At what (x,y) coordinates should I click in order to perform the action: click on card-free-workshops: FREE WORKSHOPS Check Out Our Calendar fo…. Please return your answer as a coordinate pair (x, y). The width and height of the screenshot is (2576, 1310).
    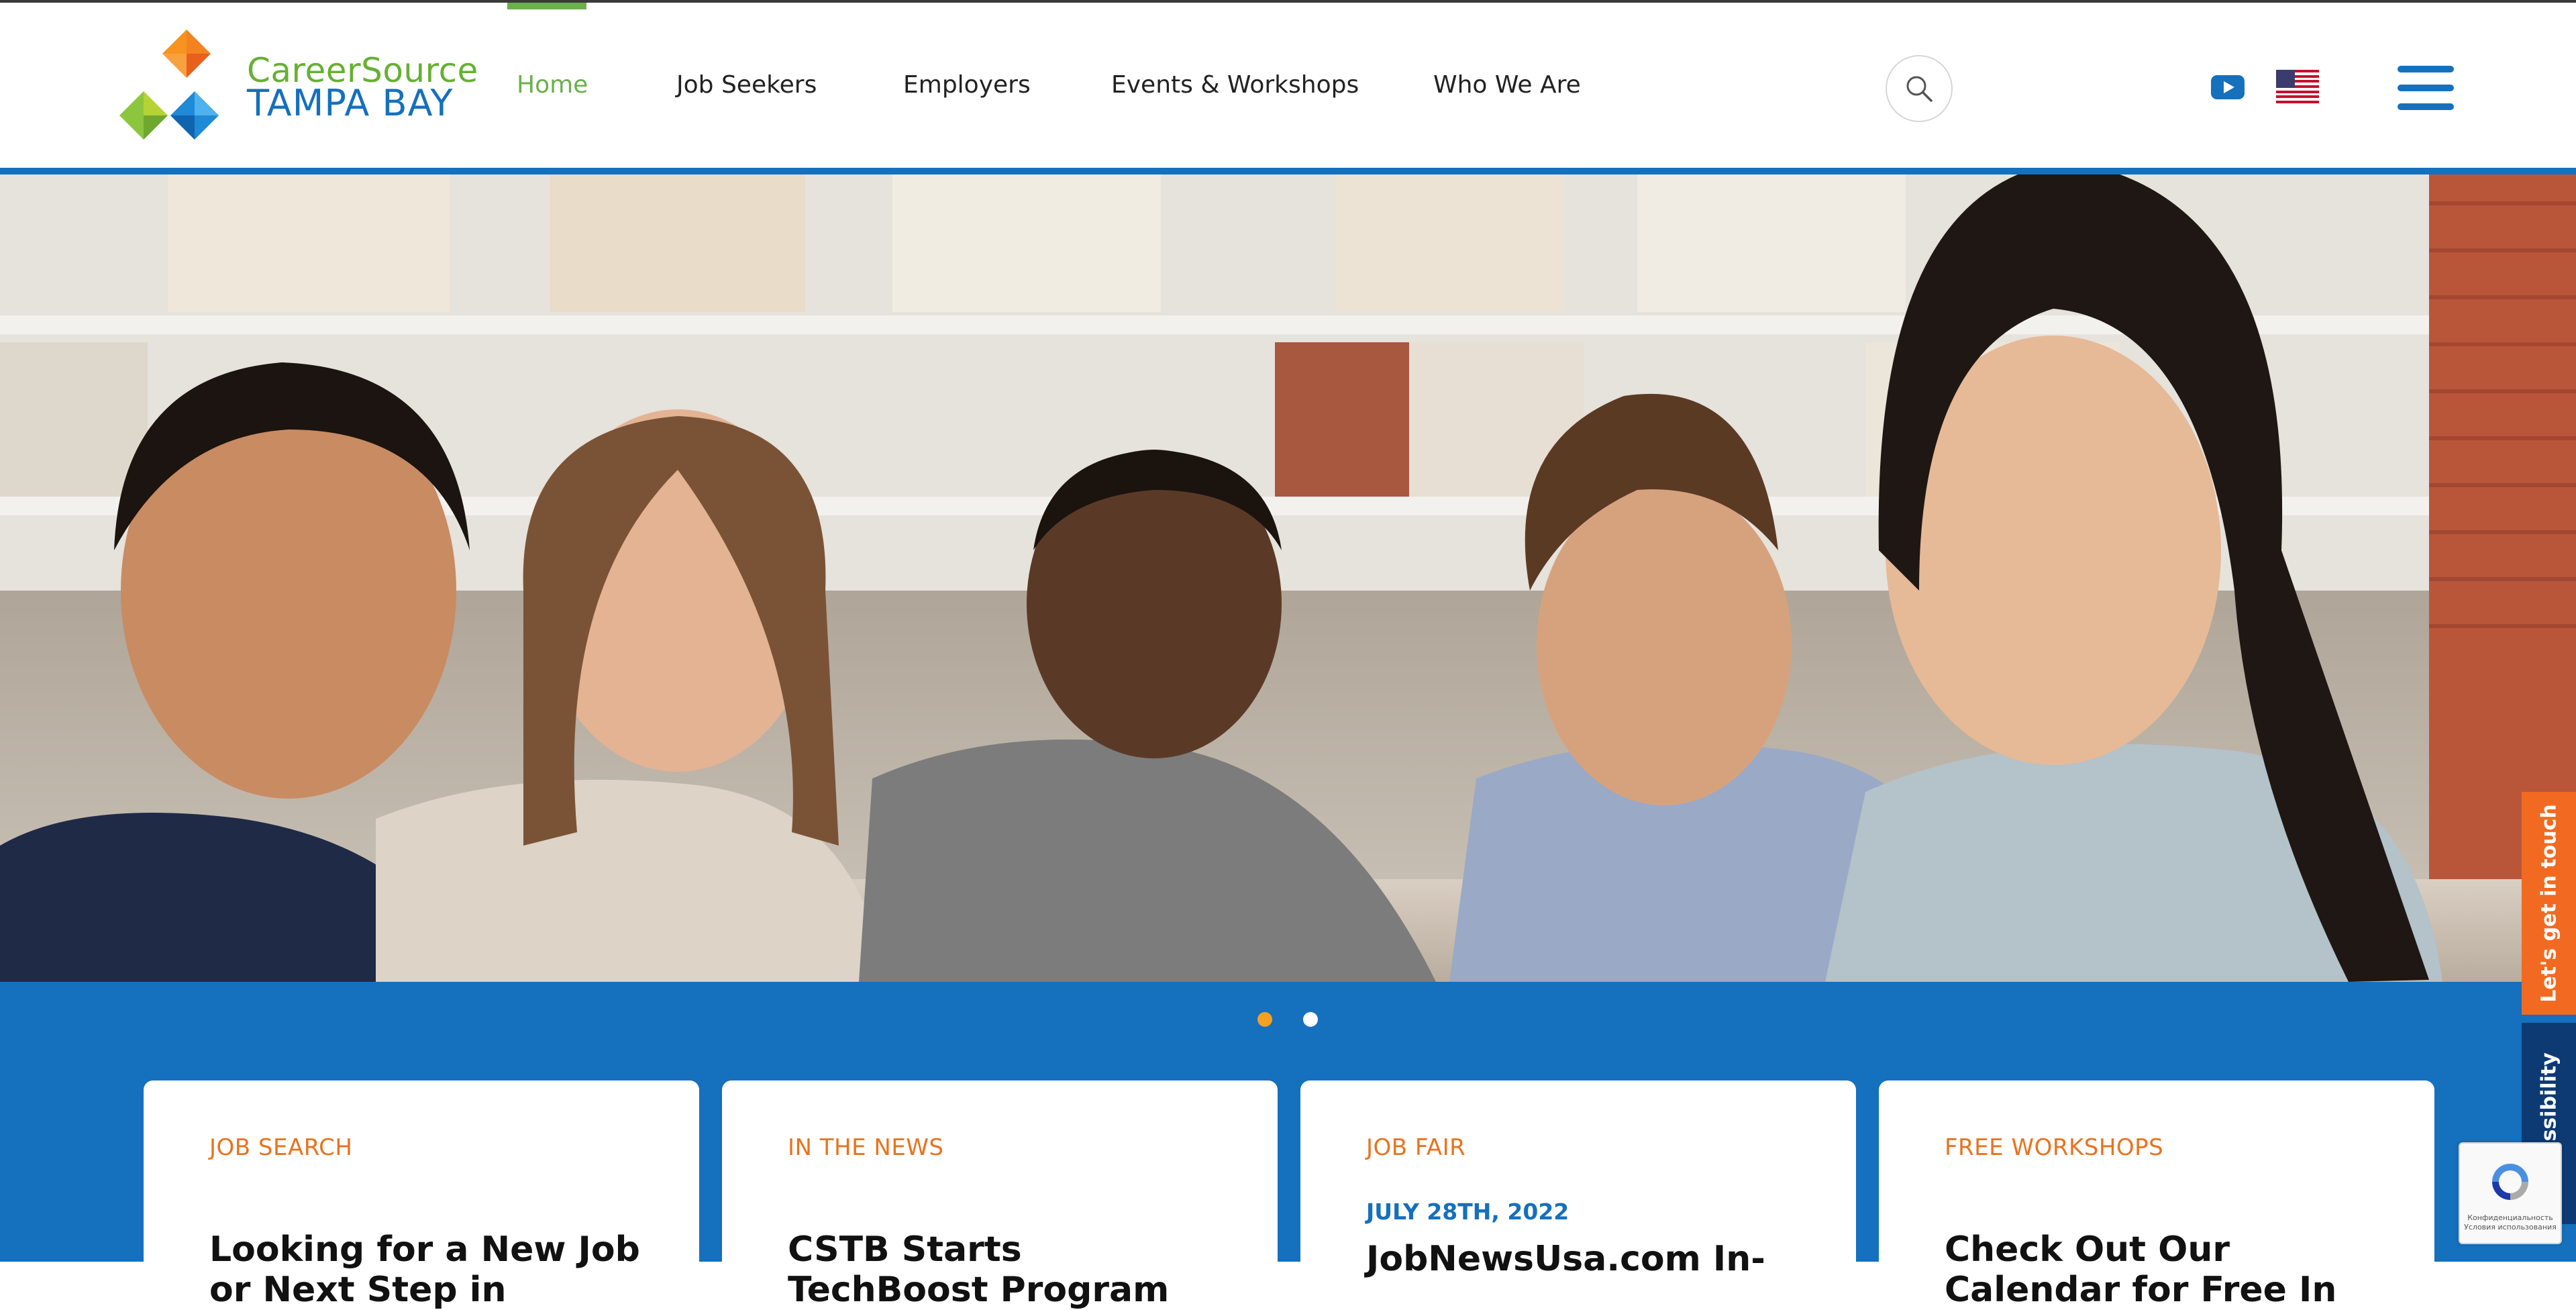
    Looking at the image, I should click on (2156, 1195).